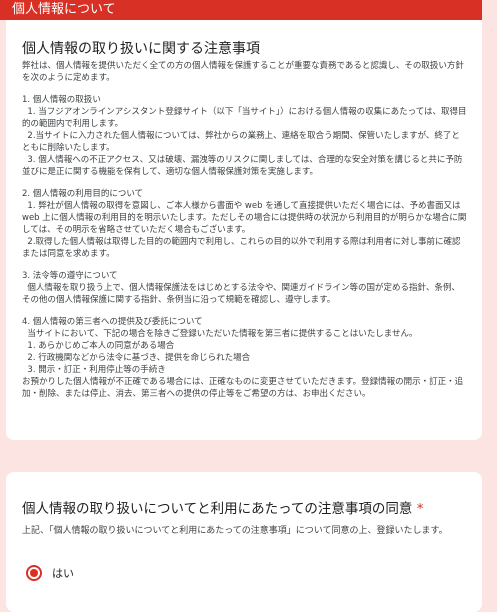 This screenshot has width=497, height=612. I want to click on section-4-item: 3. 開示・訂正・利用停止等の手続き, so click(94, 370).